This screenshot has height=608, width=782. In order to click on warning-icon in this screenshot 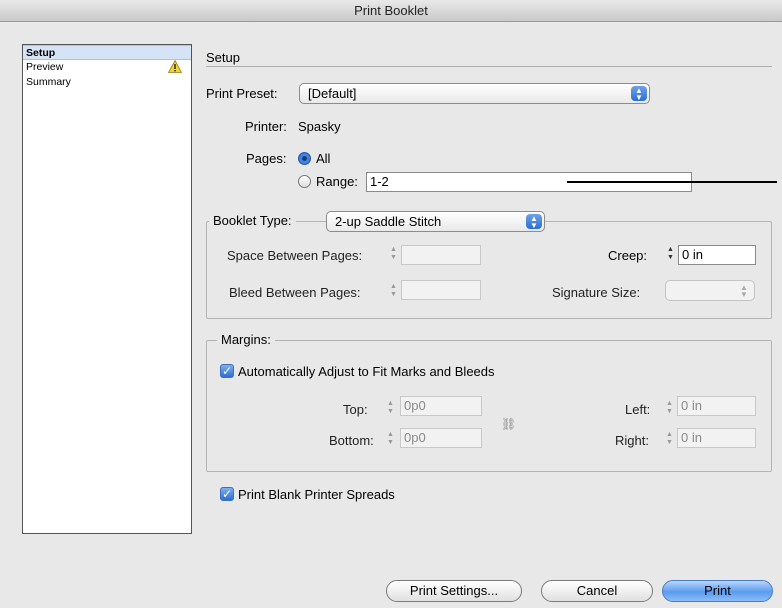, I will do `click(175, 66)`.